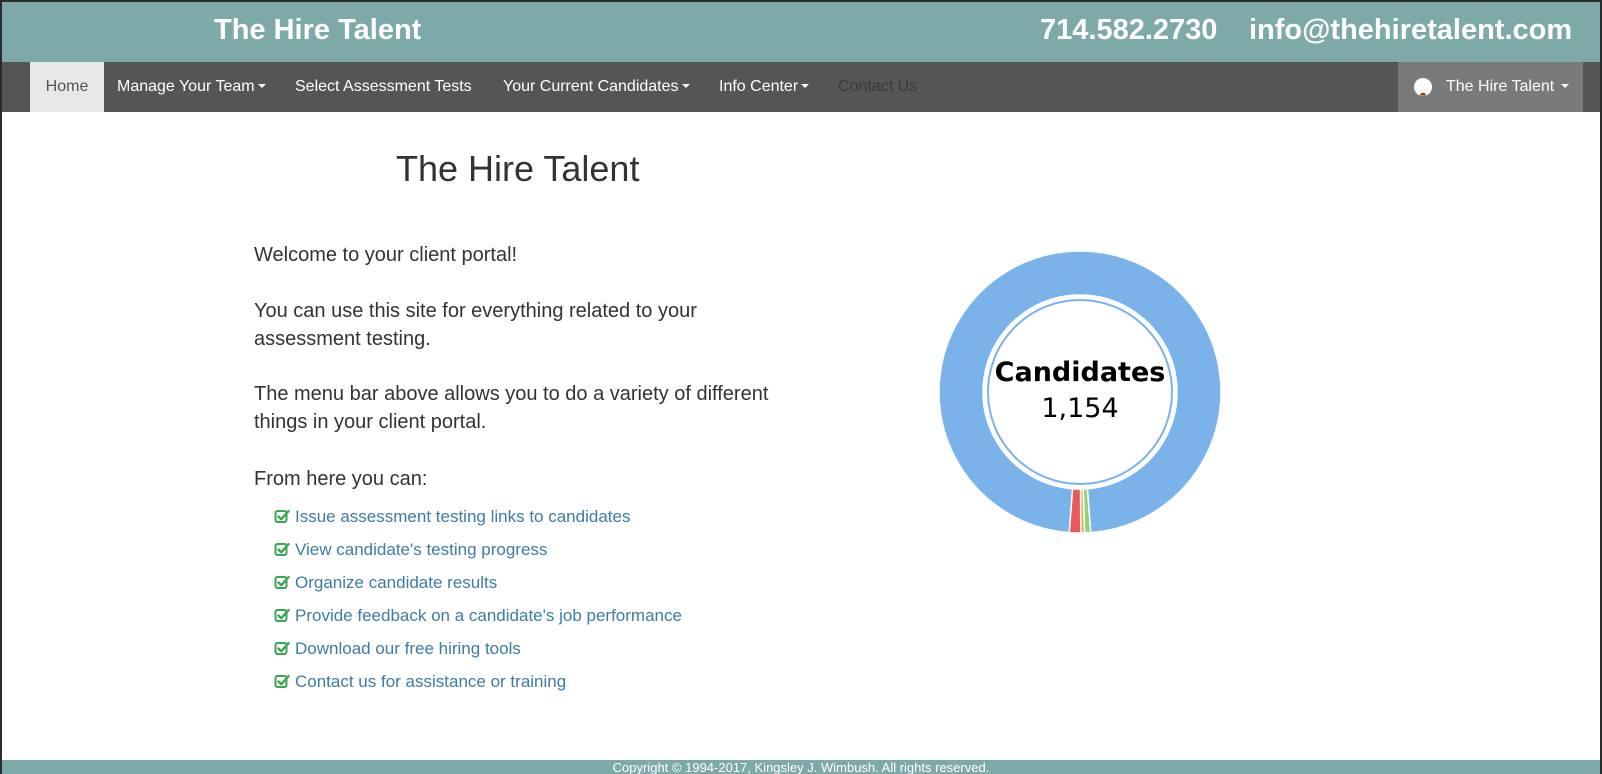  What do you see at coordinates (186, 86) in the screenshot?
I see `nav-manage-team-label: Manage Your Team` at bounding box center [186, 86].